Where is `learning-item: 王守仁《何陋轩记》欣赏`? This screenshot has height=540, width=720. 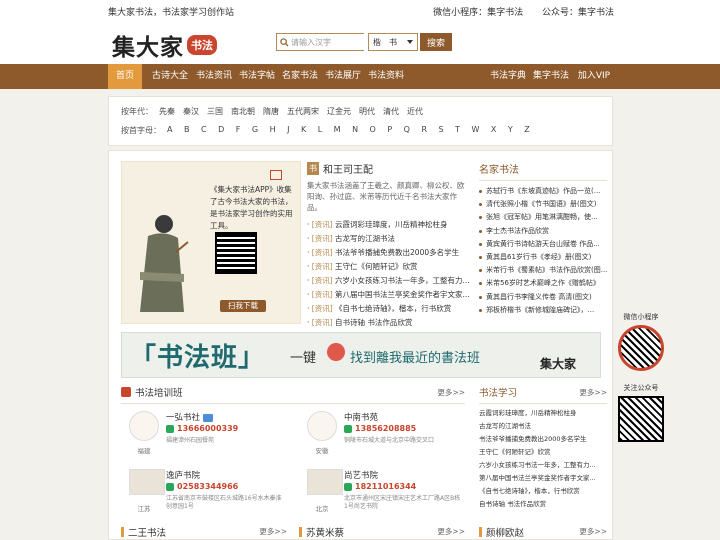
learning-item: 王守仁《何陋轩记》欣赏 is located at coordinates (543, 452).